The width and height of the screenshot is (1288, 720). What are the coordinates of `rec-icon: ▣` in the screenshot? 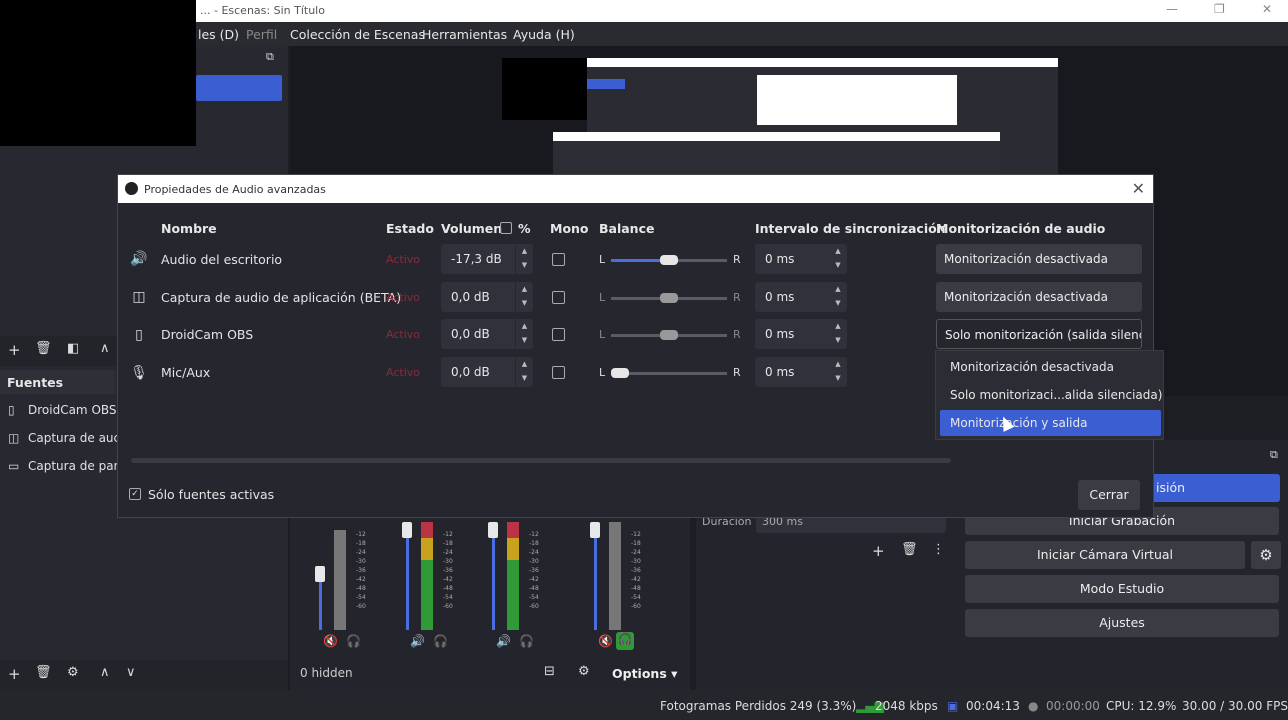 It's located at (953, 706).